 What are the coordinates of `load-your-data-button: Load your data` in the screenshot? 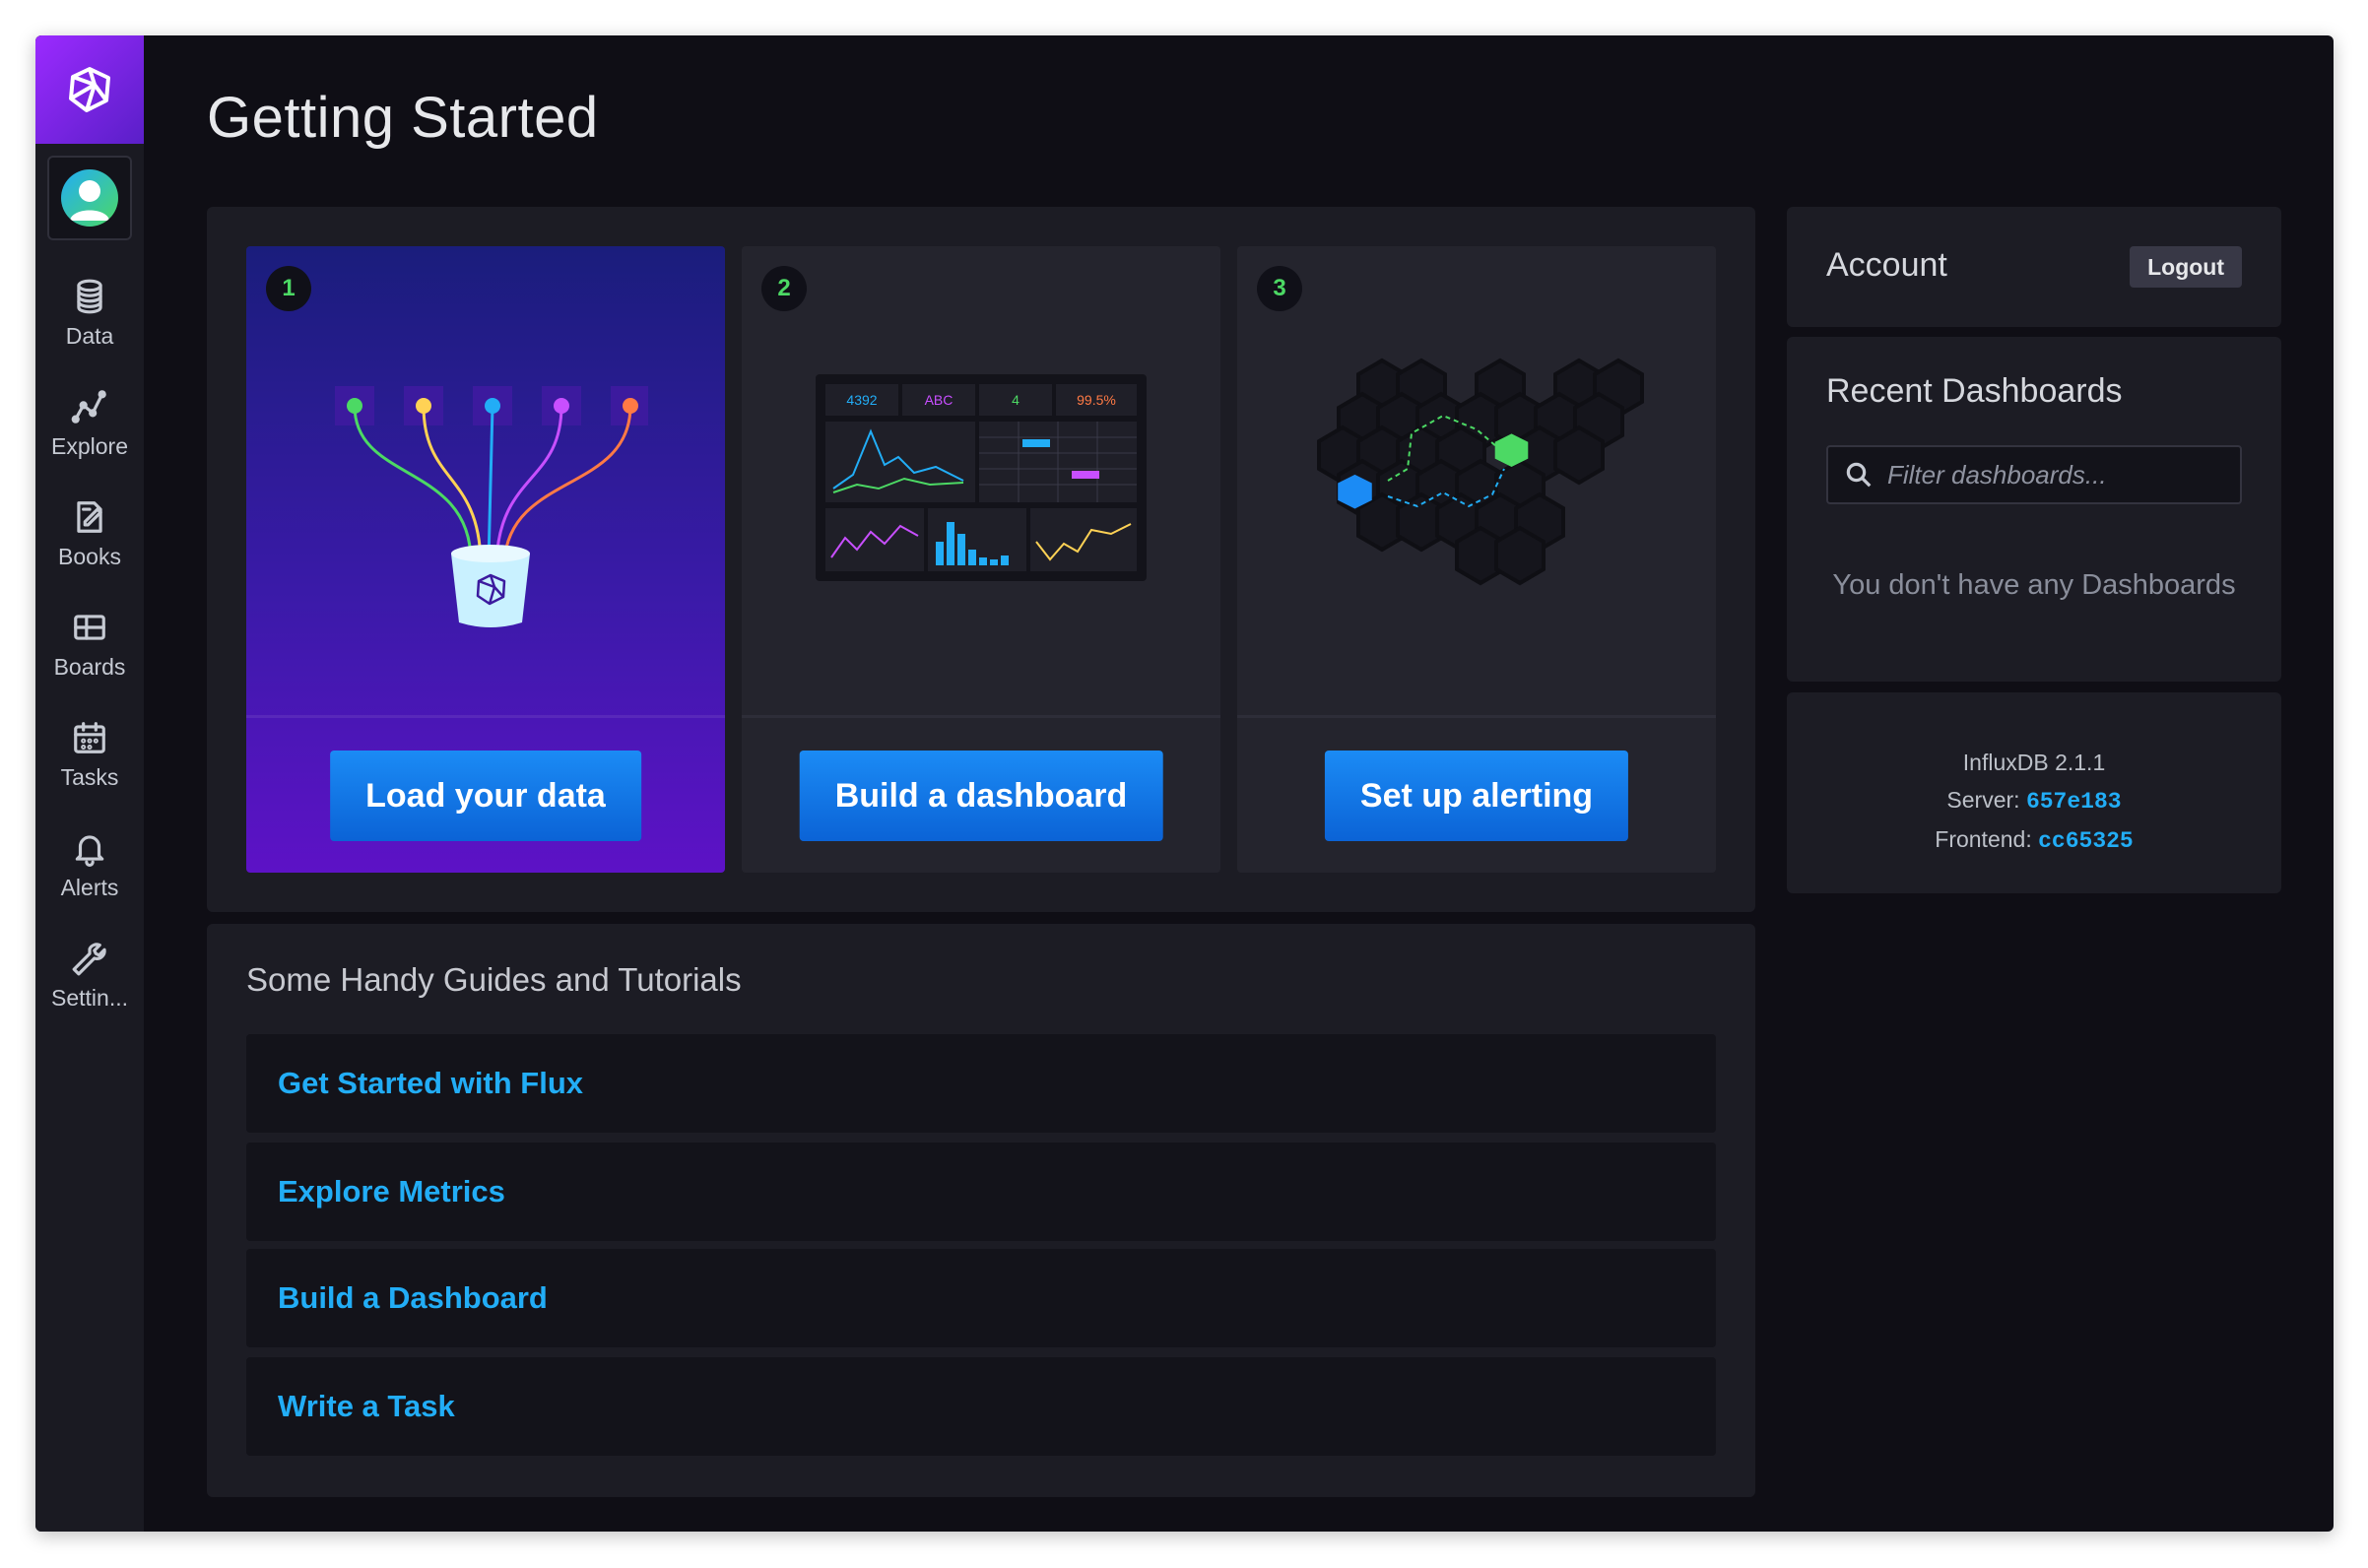 It's located at (485, 796).